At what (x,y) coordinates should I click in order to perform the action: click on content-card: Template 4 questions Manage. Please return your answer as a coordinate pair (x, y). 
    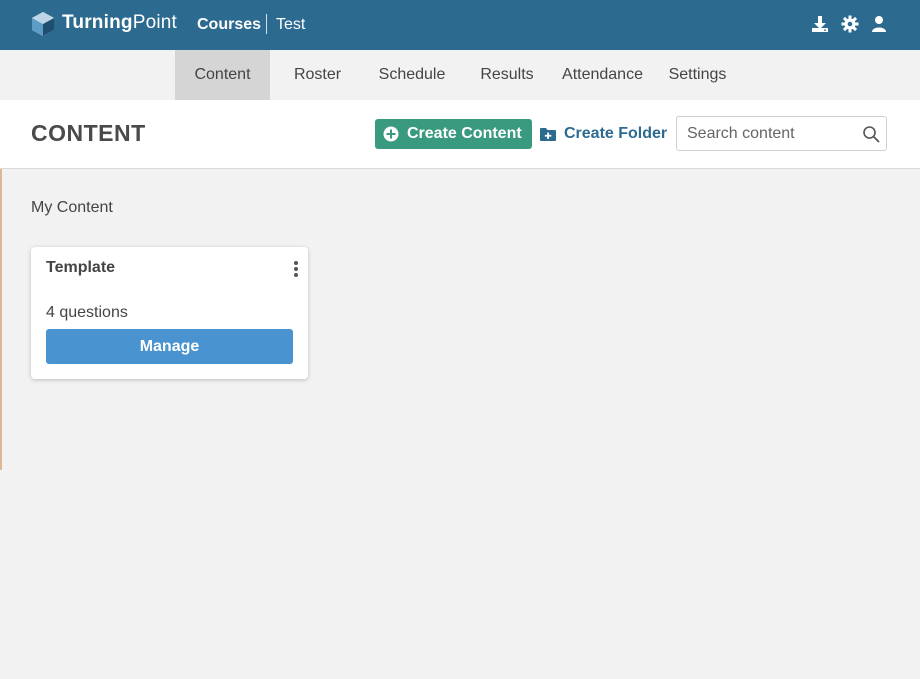
    Looking at the image, I should click on (169, 313).